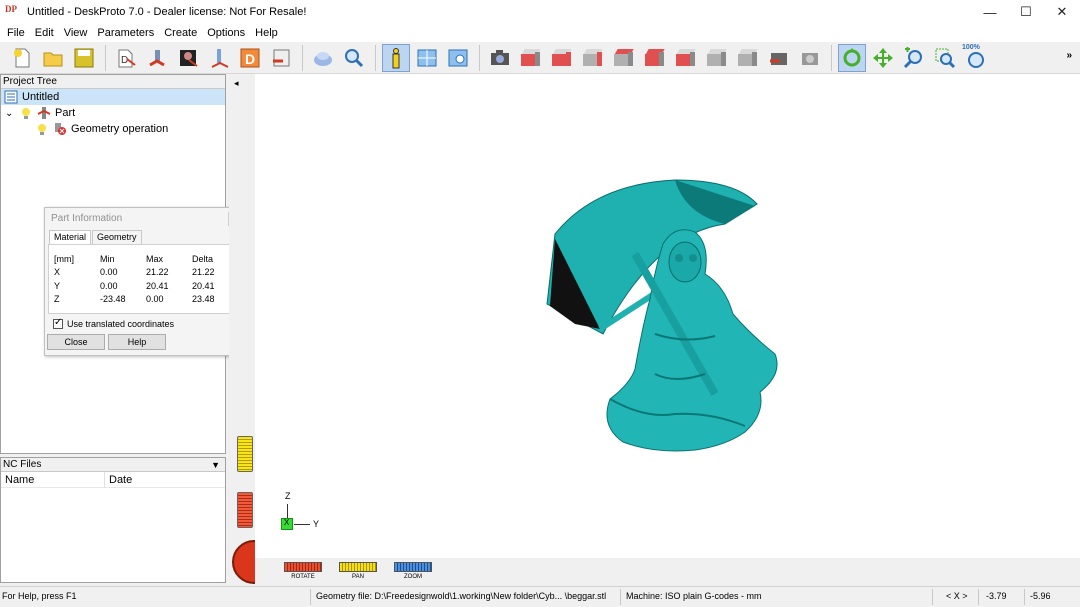 Image resolution: width=1080 pixels, height=607 pixels. I want to click on status-help: For Help, press F1, so click(39, 596).